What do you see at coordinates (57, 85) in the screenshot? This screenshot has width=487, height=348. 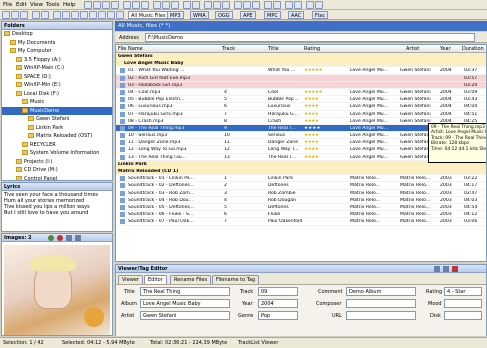 I see `tree-item: WinXP-Min (E:)` at bounding box center [57, 85].